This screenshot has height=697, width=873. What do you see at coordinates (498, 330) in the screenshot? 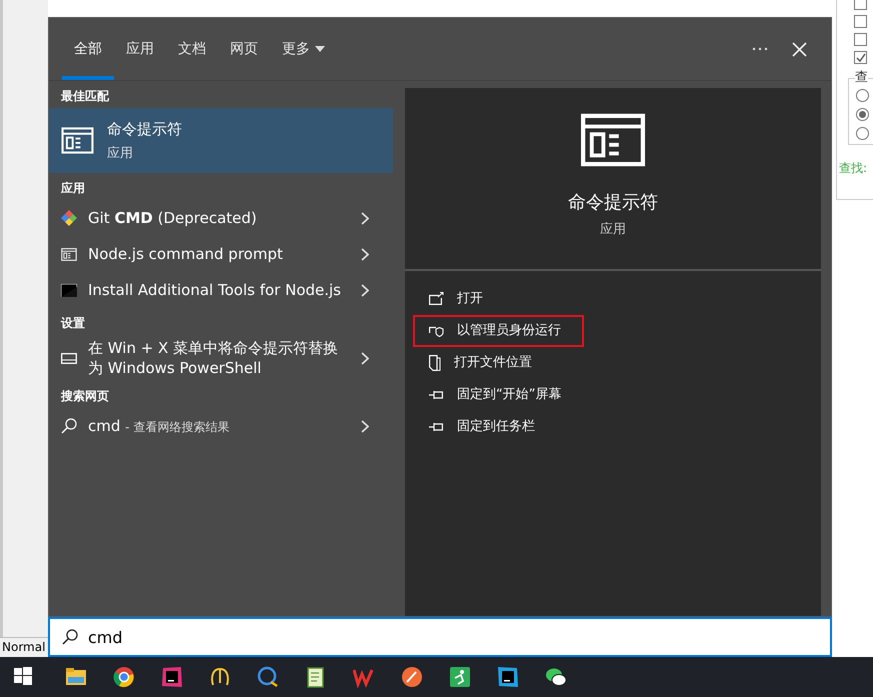
I see `action-item: 以管理员身份运行` at bounding box center [498, 330].